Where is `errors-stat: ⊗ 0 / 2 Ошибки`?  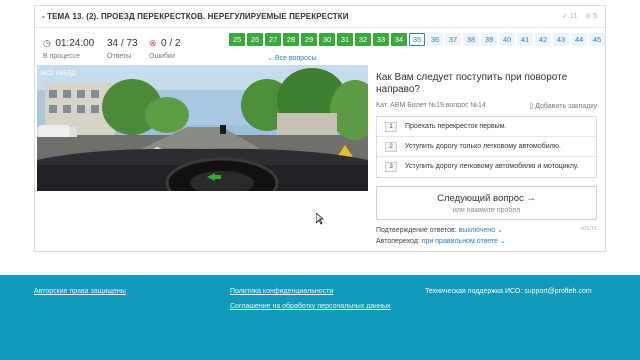 errors-stat: ⊗ 0 / 2 Ошибки is located at coordinates (164, 46).